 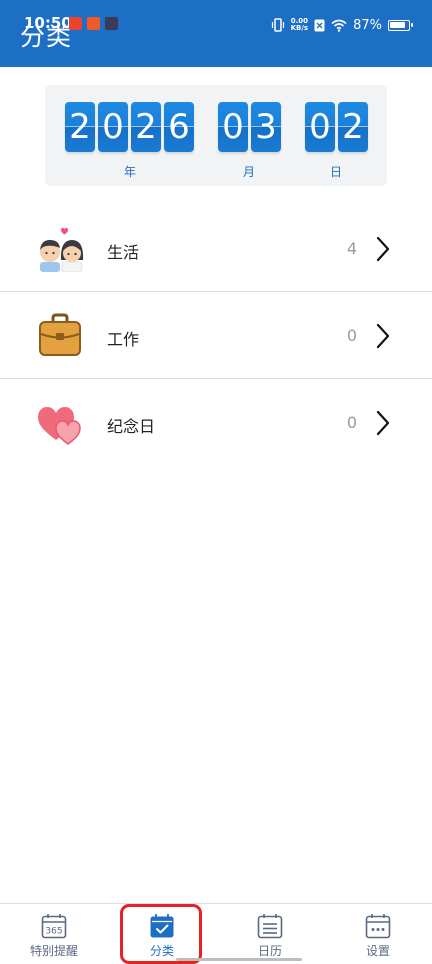 What do you see at coordinates (351, 248) in the screenshot?
I see `category-count: 4` at bounding box center [351, 248].